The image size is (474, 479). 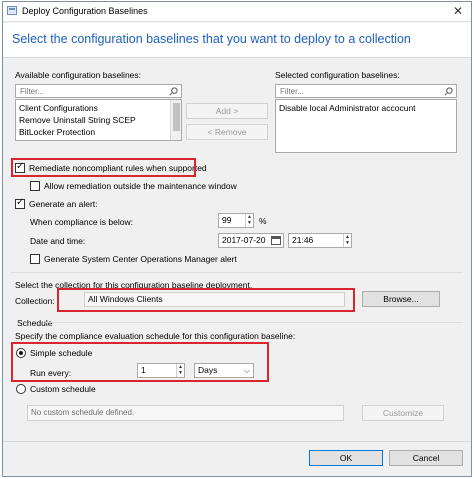 What do you see at coordinates (347, 108) in the screenshot?
I see `list-item: Disable local Administrator accocunt` at bounding box center [347, 108].